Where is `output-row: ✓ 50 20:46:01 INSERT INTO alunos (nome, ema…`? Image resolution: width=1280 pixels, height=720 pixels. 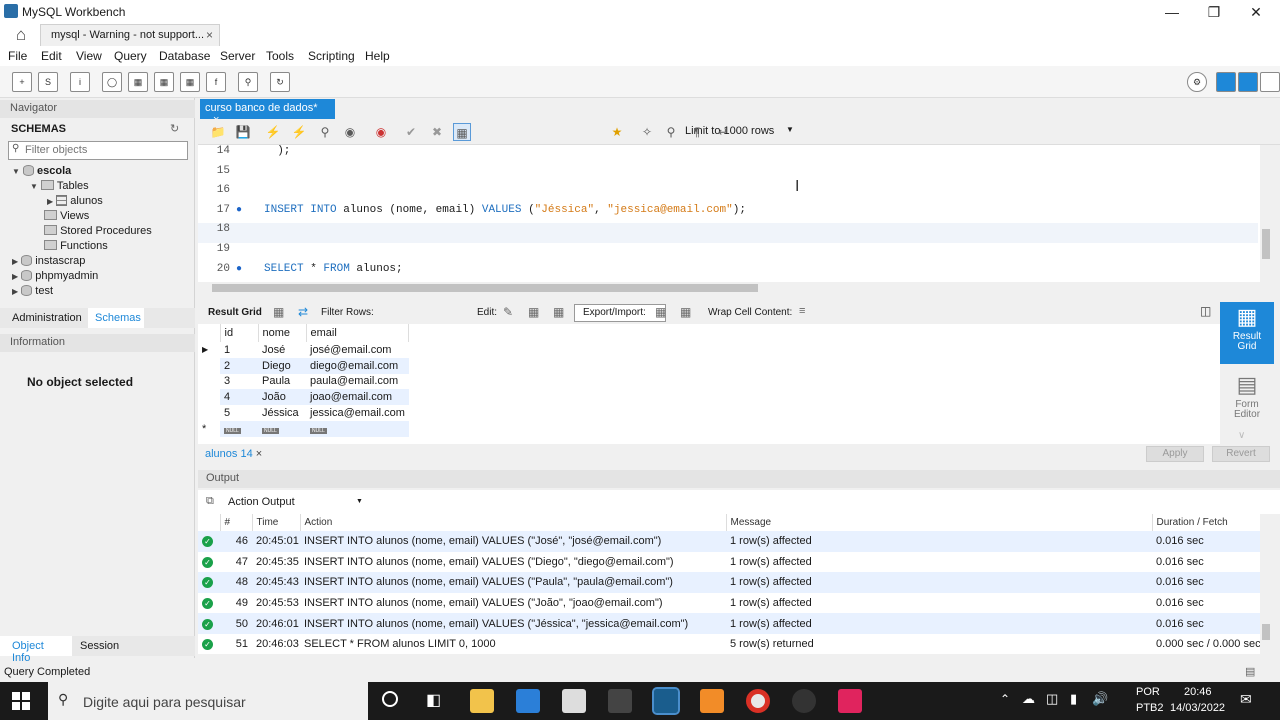
output-row: ✓ 50 20:46:01 INSERT INTO alunos (nome, ema… is located at coordinates (729, 623).